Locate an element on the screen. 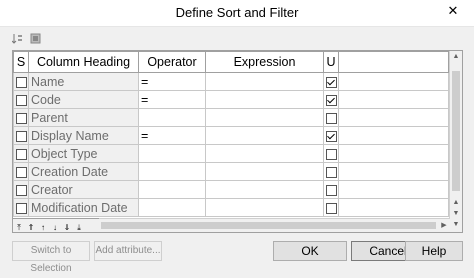 The width and height of the screenshot is (474, 278). table-row: Display Name = is located at coordinates (231, 135).